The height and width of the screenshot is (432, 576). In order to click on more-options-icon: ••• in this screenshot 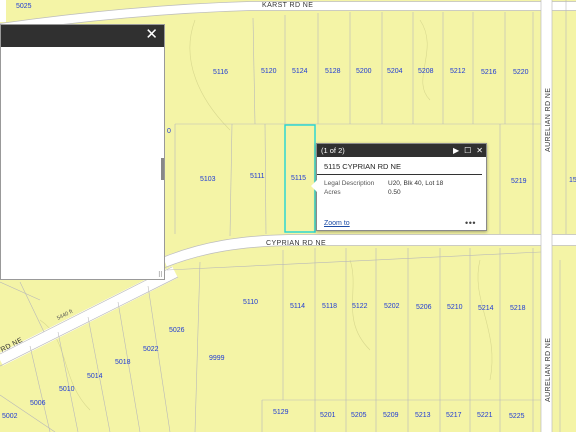, I will do `click(470, 223)`.